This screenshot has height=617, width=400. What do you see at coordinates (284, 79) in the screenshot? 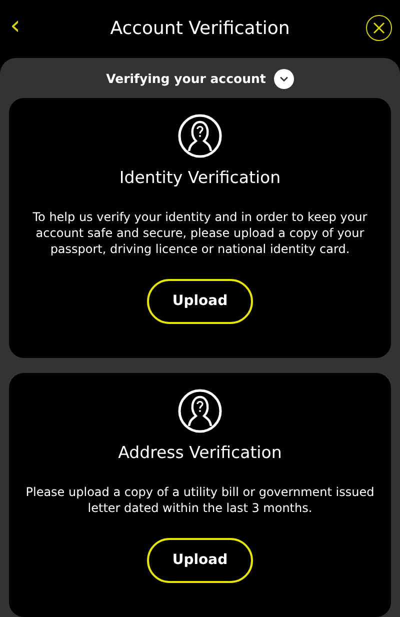
I see `expand-toggle` at bounding box center [284, 79].